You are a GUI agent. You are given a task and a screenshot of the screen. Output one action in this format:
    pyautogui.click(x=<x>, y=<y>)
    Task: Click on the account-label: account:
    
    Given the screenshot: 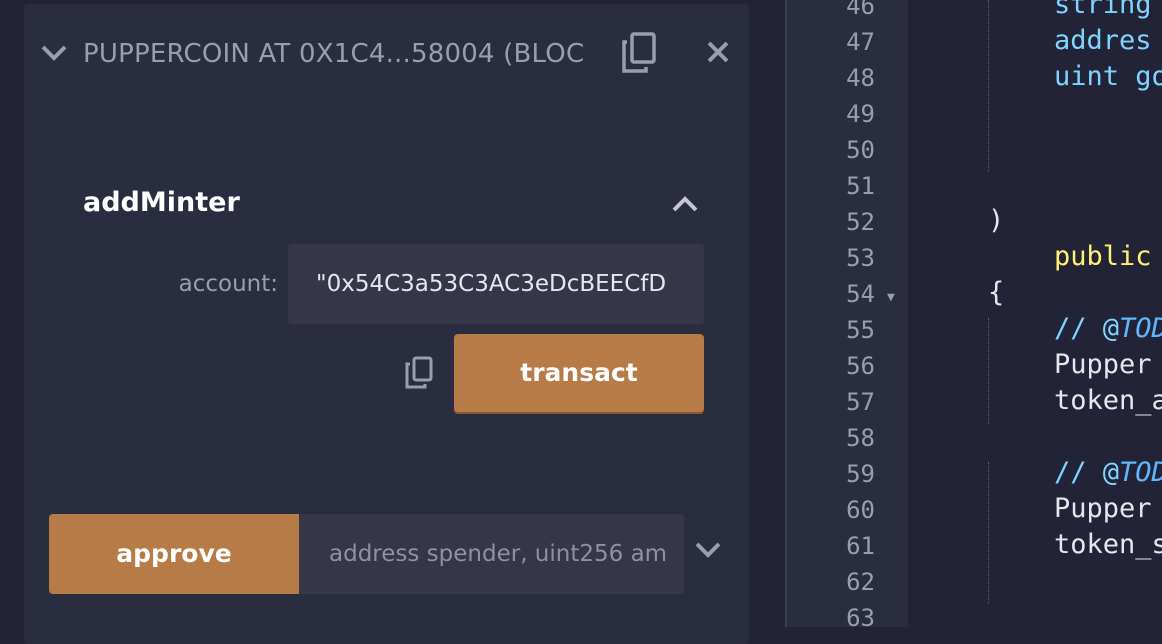 What is the action you would take?
    pyautogui.click(x=228, y=284)
    